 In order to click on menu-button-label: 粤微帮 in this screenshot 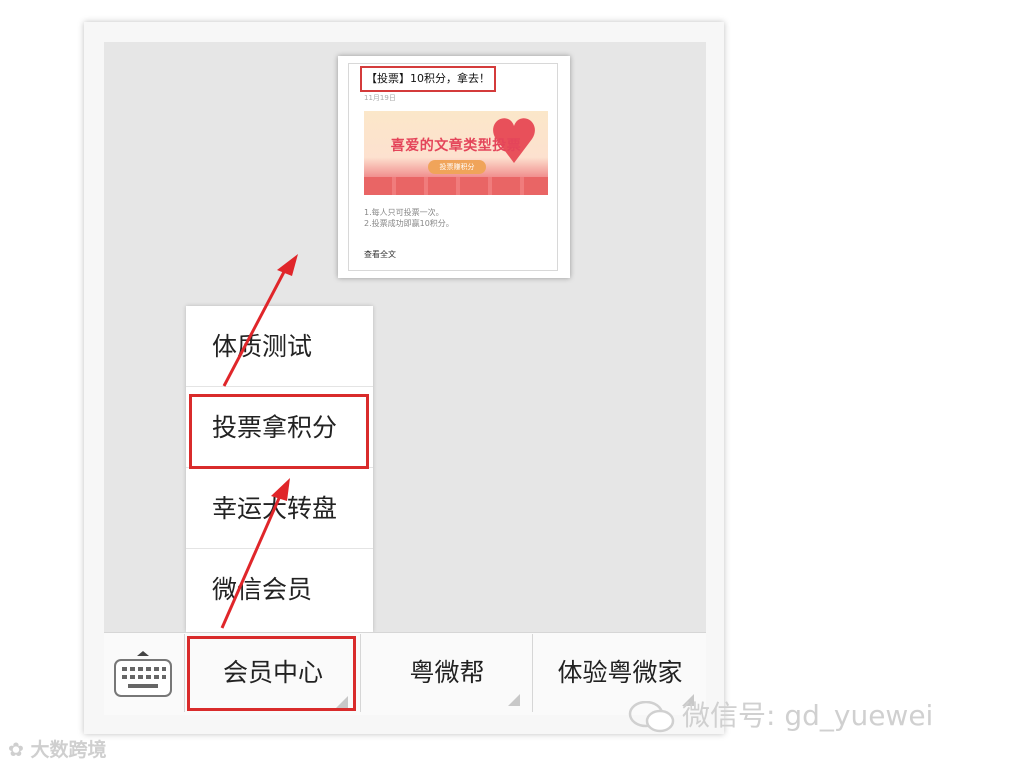, I will do `click(447, 672)`.